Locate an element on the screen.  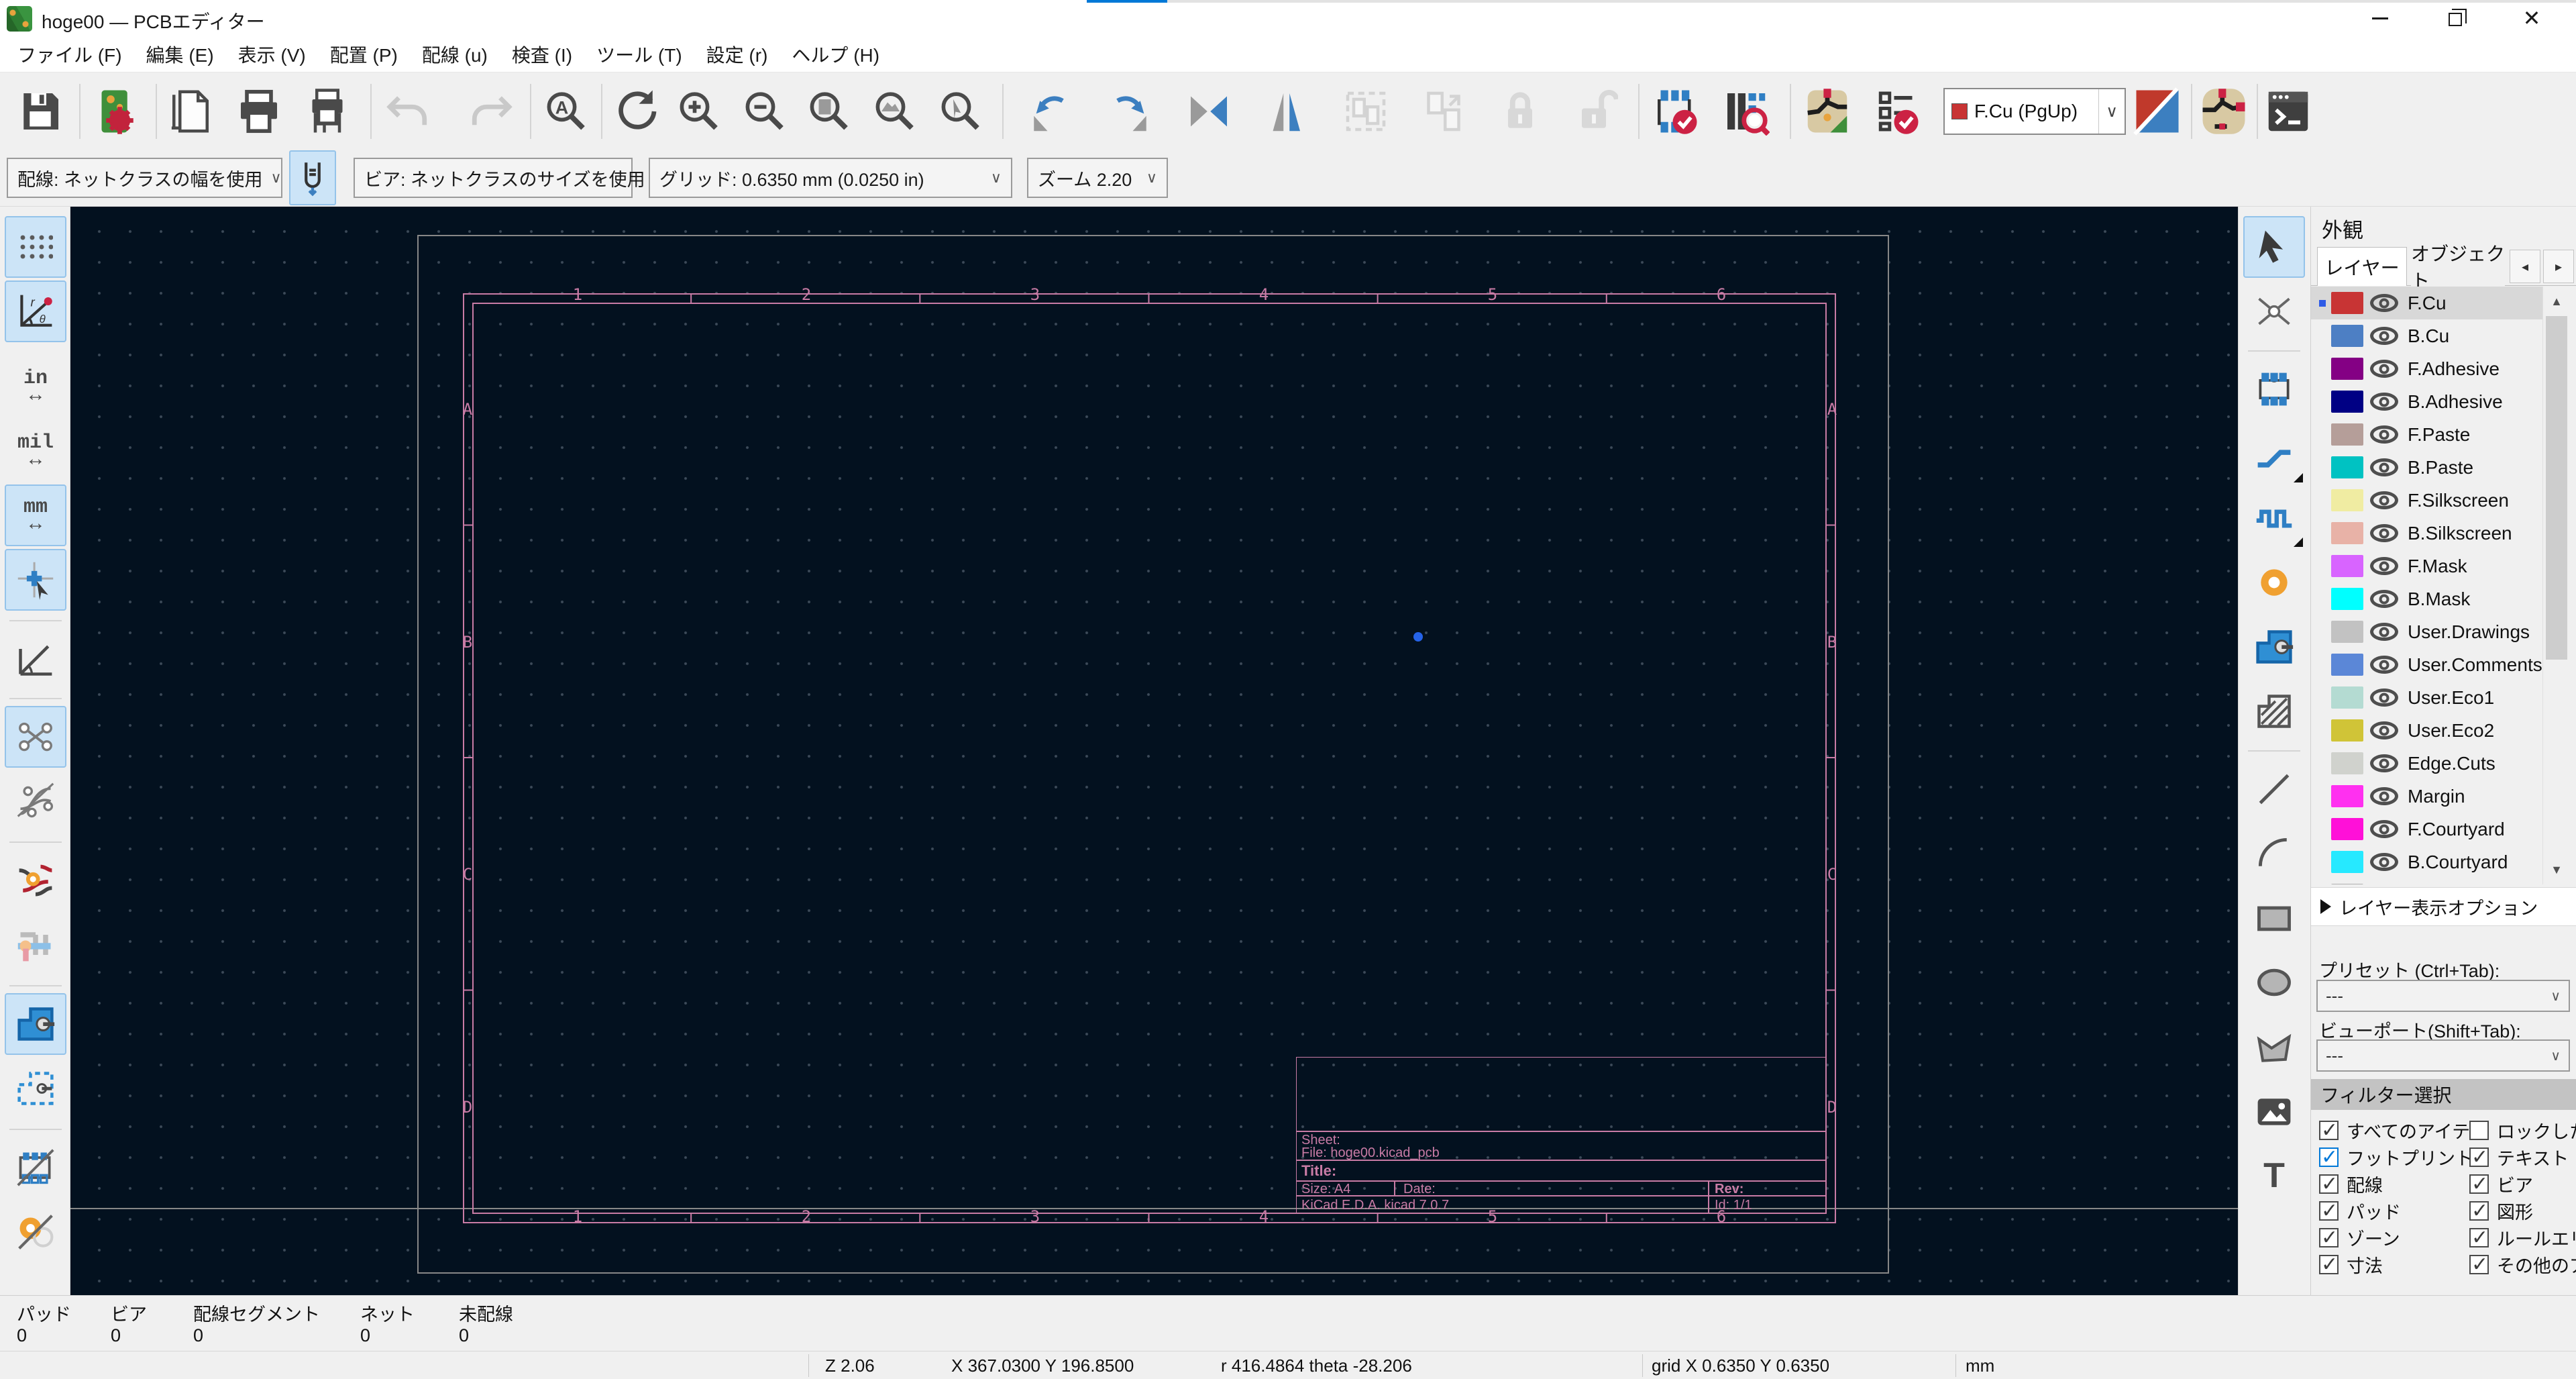
scrollbar-thumb is located at coordinates (2556, 488).